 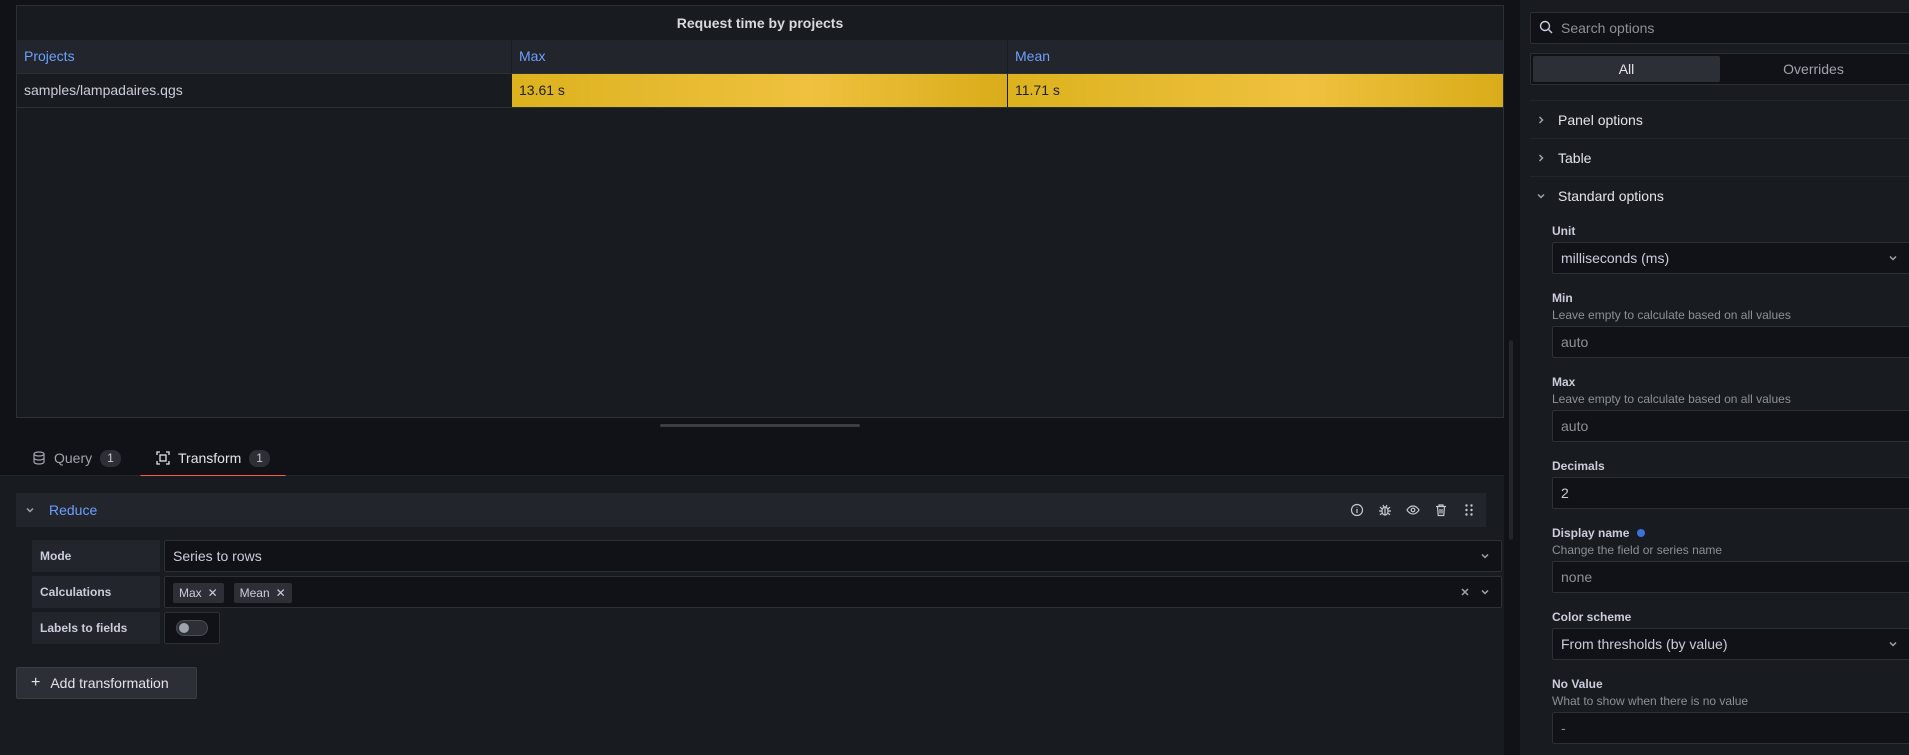 What do you see at coordinates (1357, 510) in the screenshot?
I see `info-icon` at bounding box center [1357, 510].